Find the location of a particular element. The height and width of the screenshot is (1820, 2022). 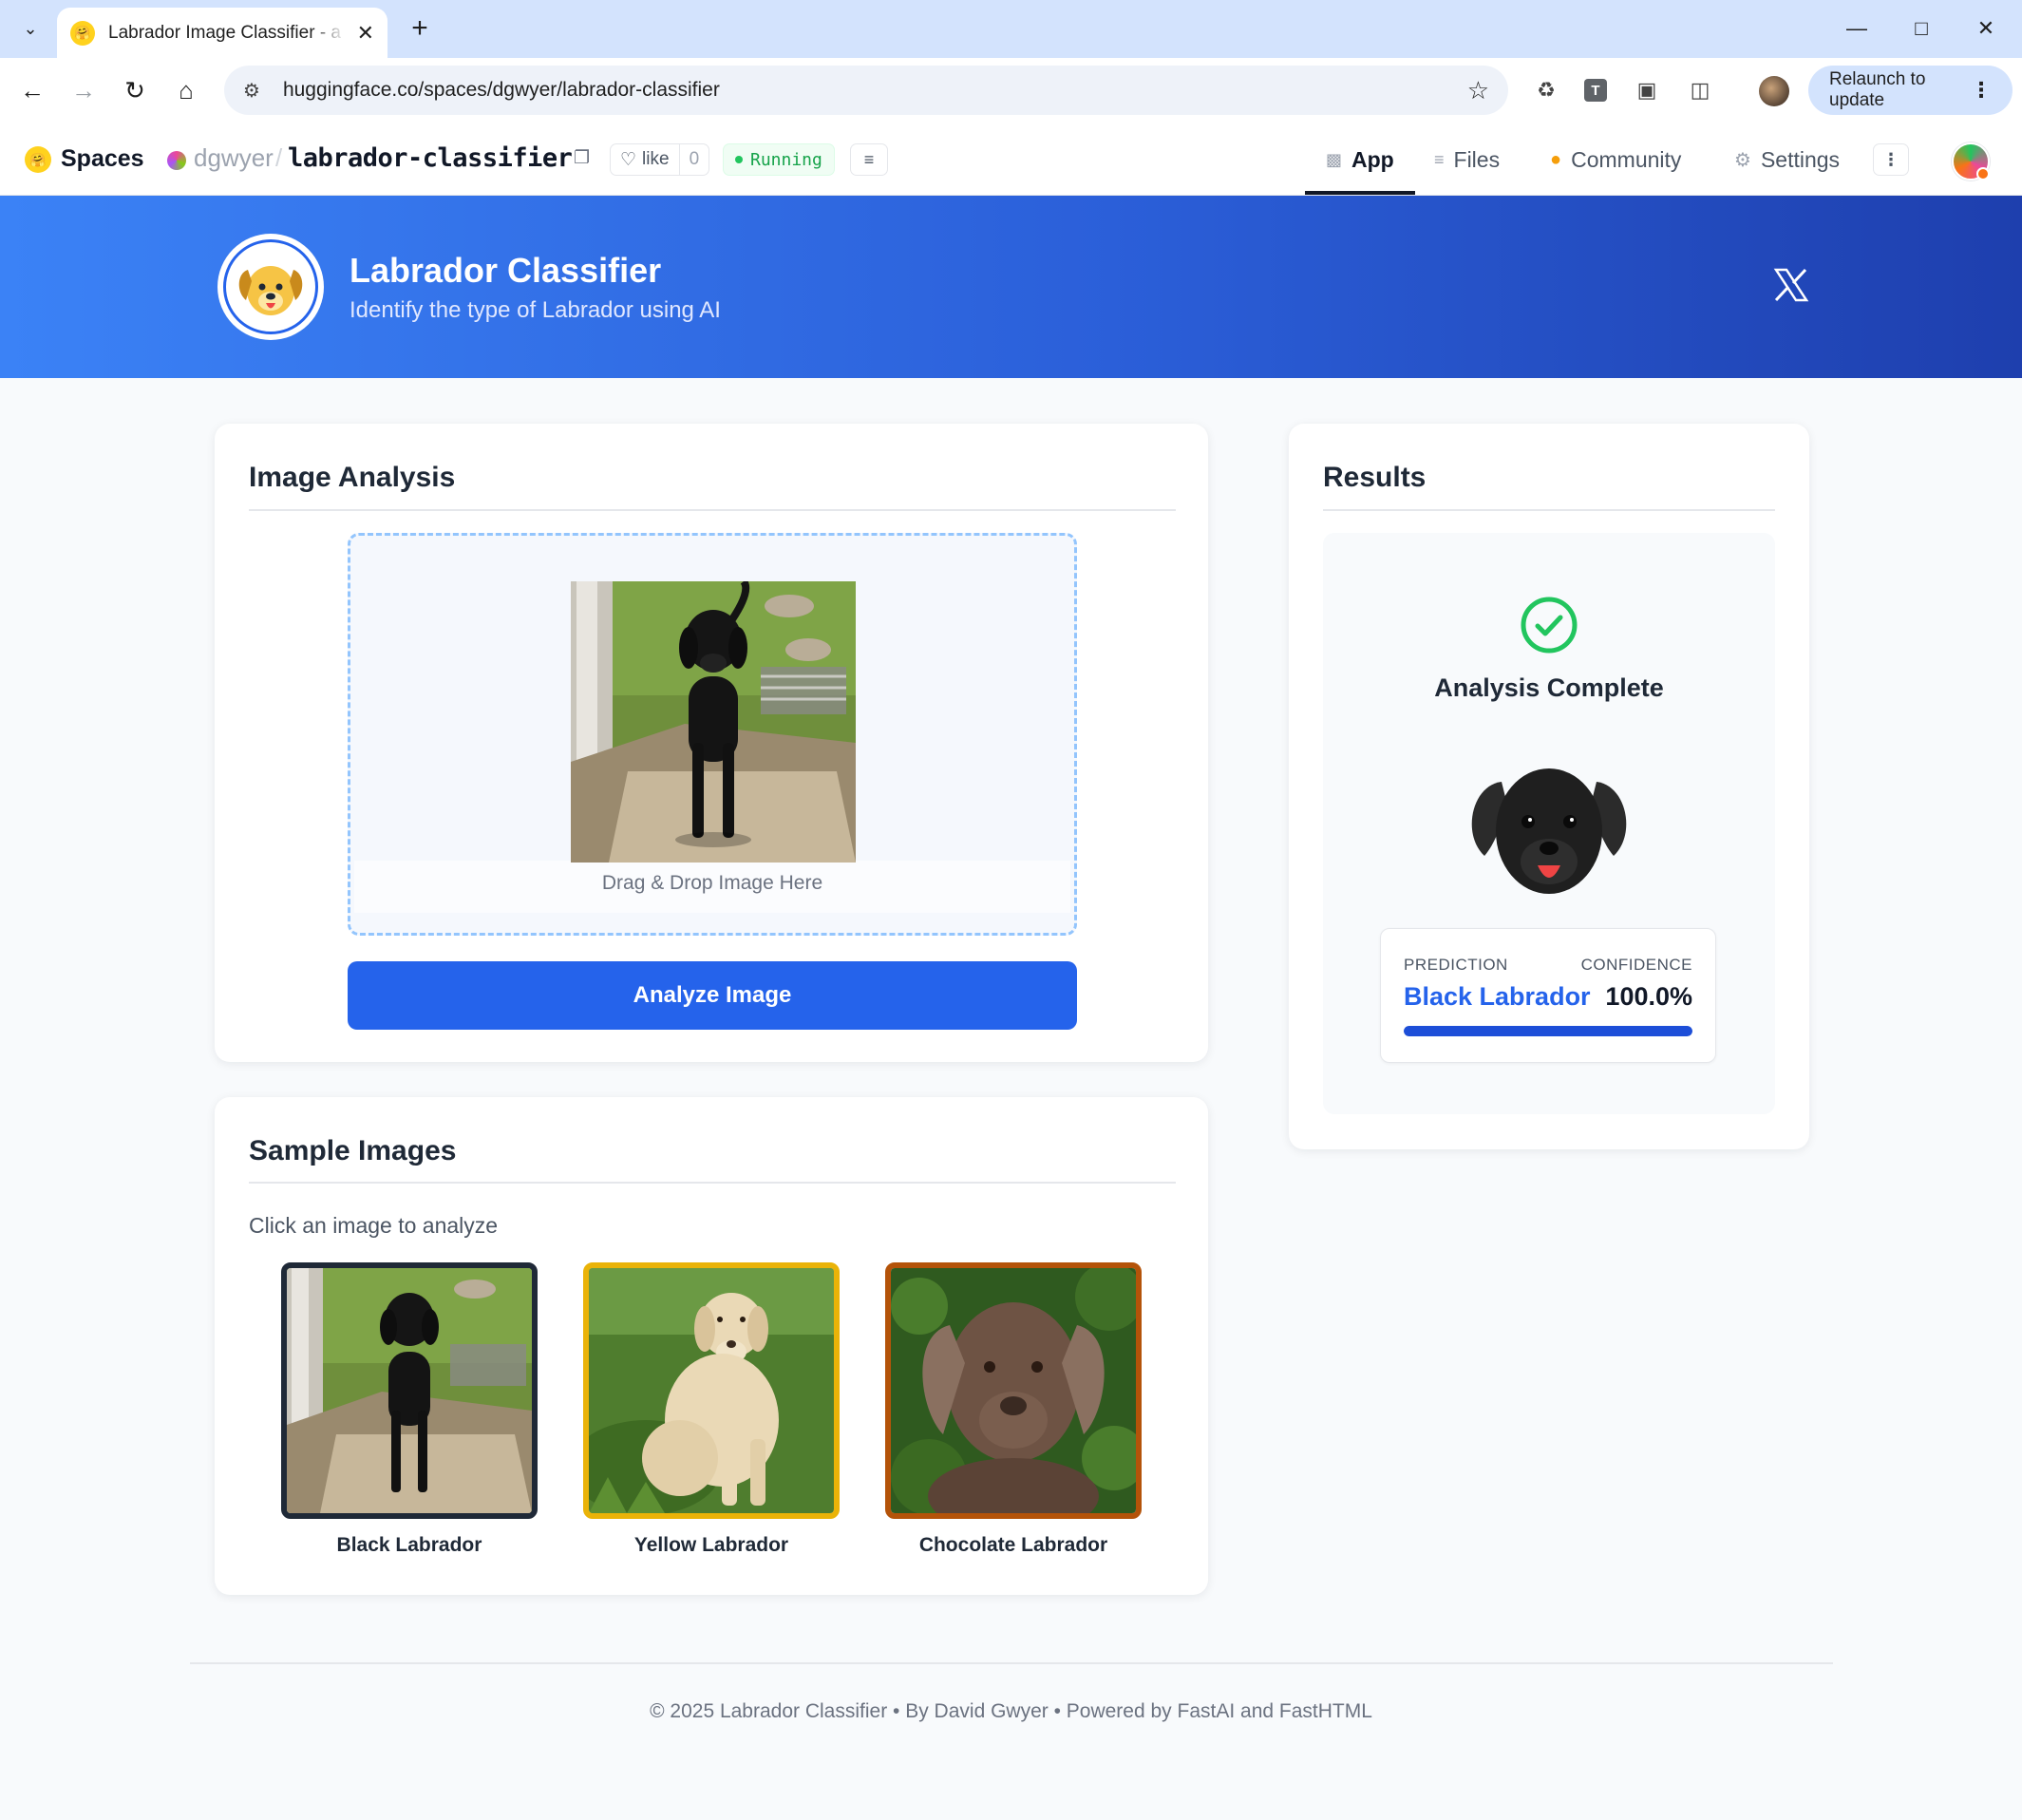

tab-community: ● Community is located at coordinates (1615, 159).